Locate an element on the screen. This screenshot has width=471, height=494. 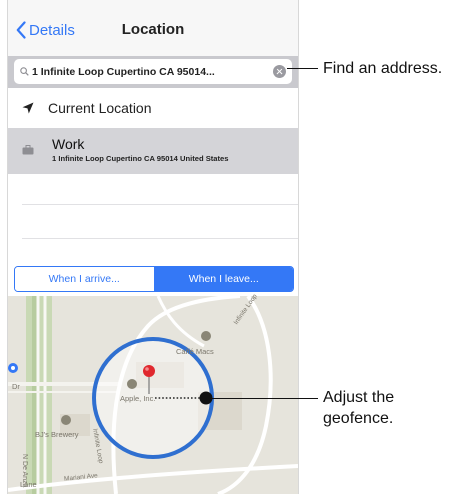
map-label-apple-inc: Apple, Inc. is located at coordinates (138, 398).